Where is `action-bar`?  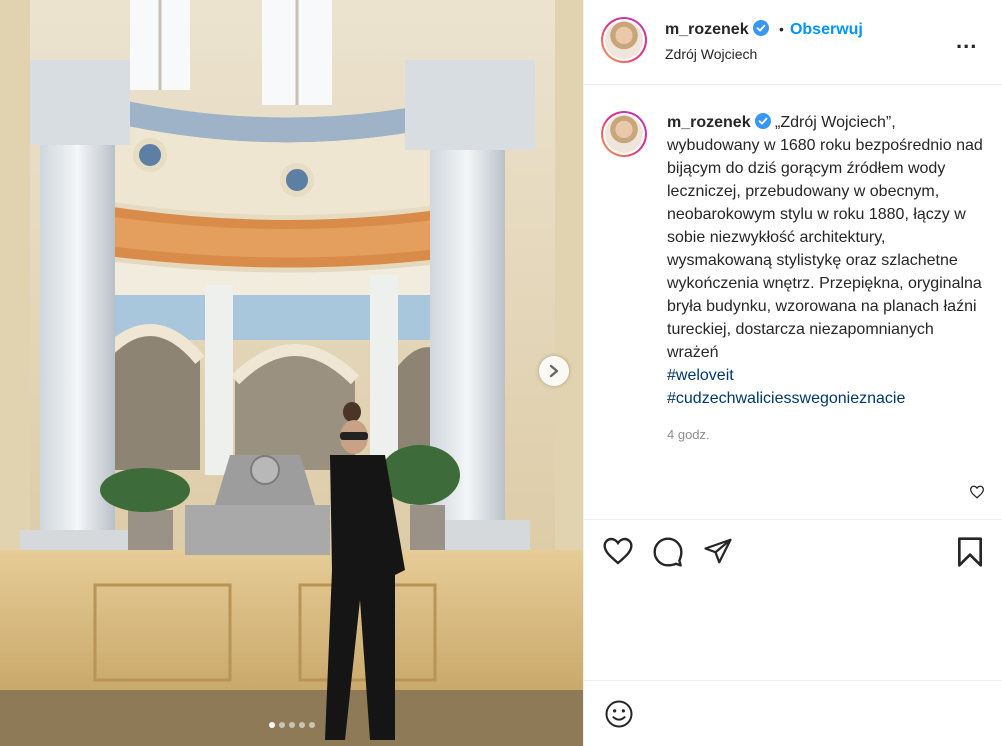 action-bar is located at coordinates (793, 600).